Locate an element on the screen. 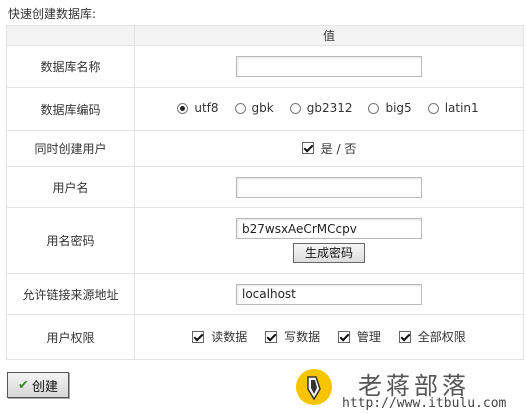 The height and width of the screenshot is (414, 526). allowed-host-label: 允许链接来源地址 is located at coordinates (70, 294).